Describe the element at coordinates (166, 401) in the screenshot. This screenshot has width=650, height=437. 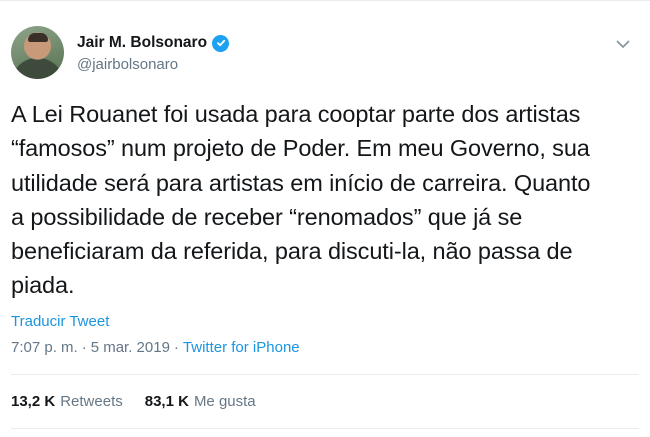
I see `likes-count: 83,1 K` at that location.